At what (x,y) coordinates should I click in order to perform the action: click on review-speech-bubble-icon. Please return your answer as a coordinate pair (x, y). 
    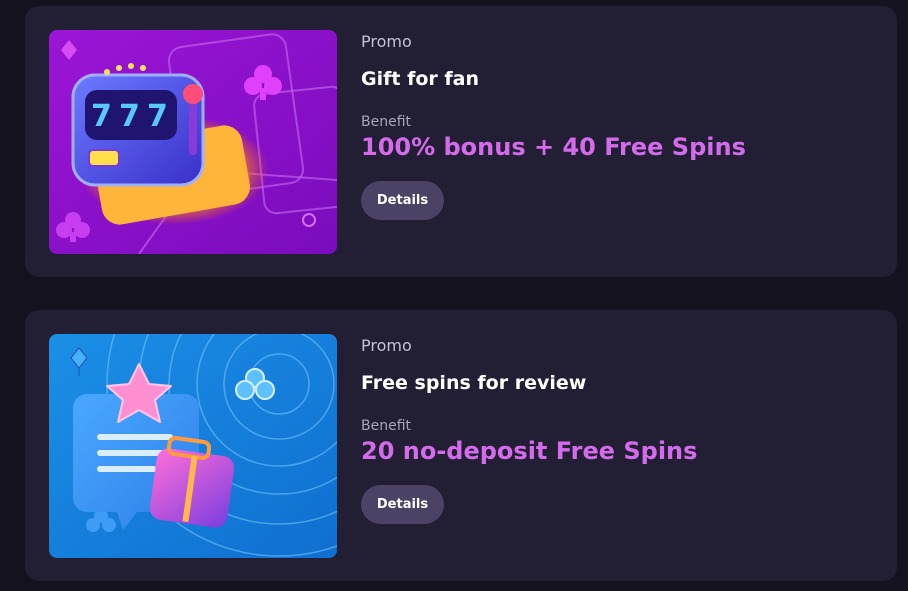
    Looking at the image, I should click on (193, 446).